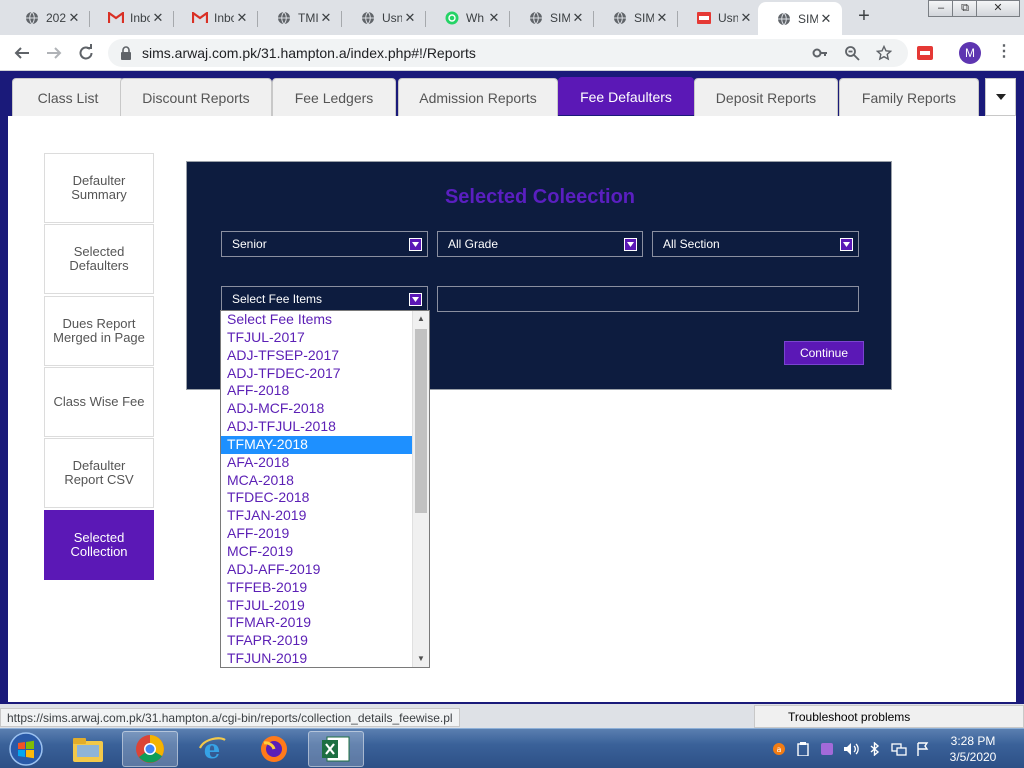  I want to click on pdf-extension-icon, so click(925, 53).